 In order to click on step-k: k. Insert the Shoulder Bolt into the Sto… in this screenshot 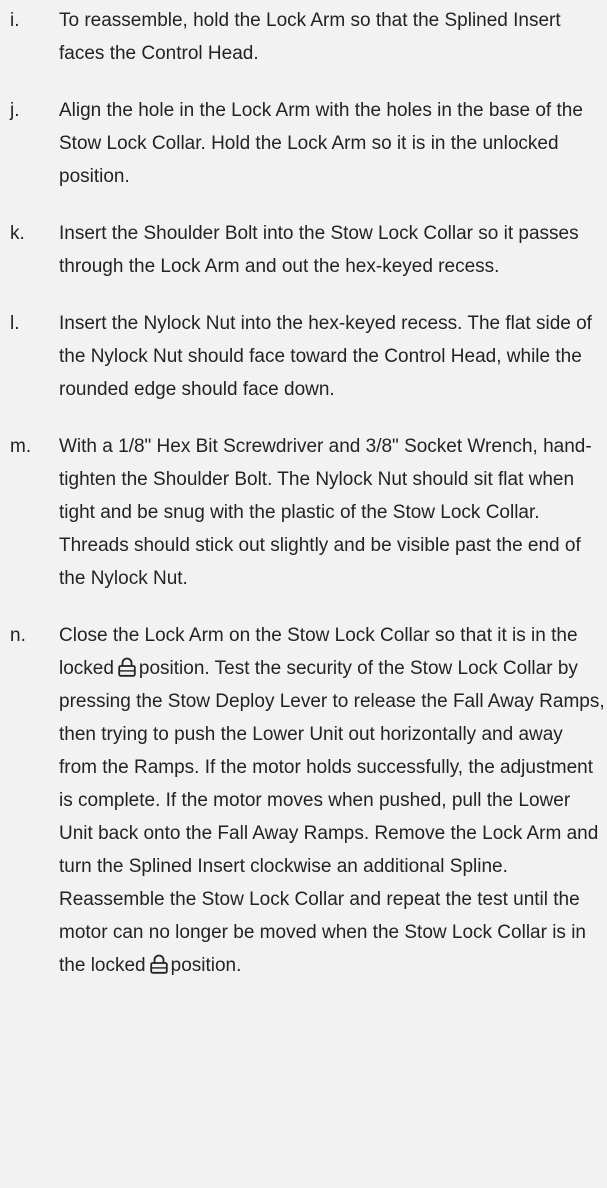, I will do `click(303, 250)`.